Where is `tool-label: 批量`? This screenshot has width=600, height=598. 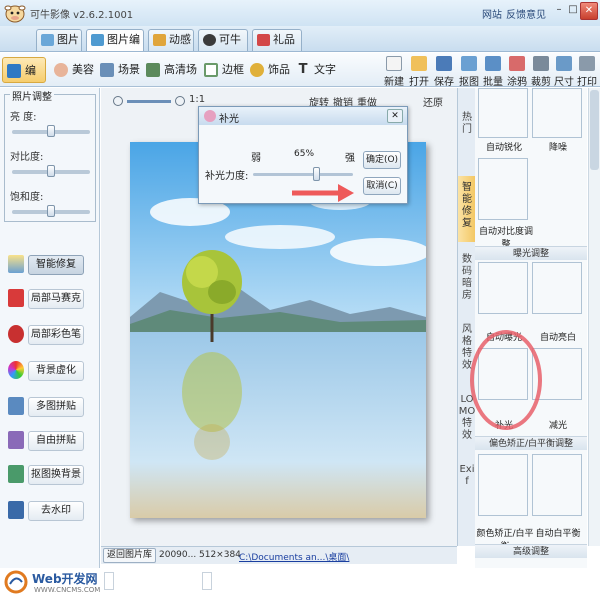
tool-label: 批量 is located at coordinates (493, 82).